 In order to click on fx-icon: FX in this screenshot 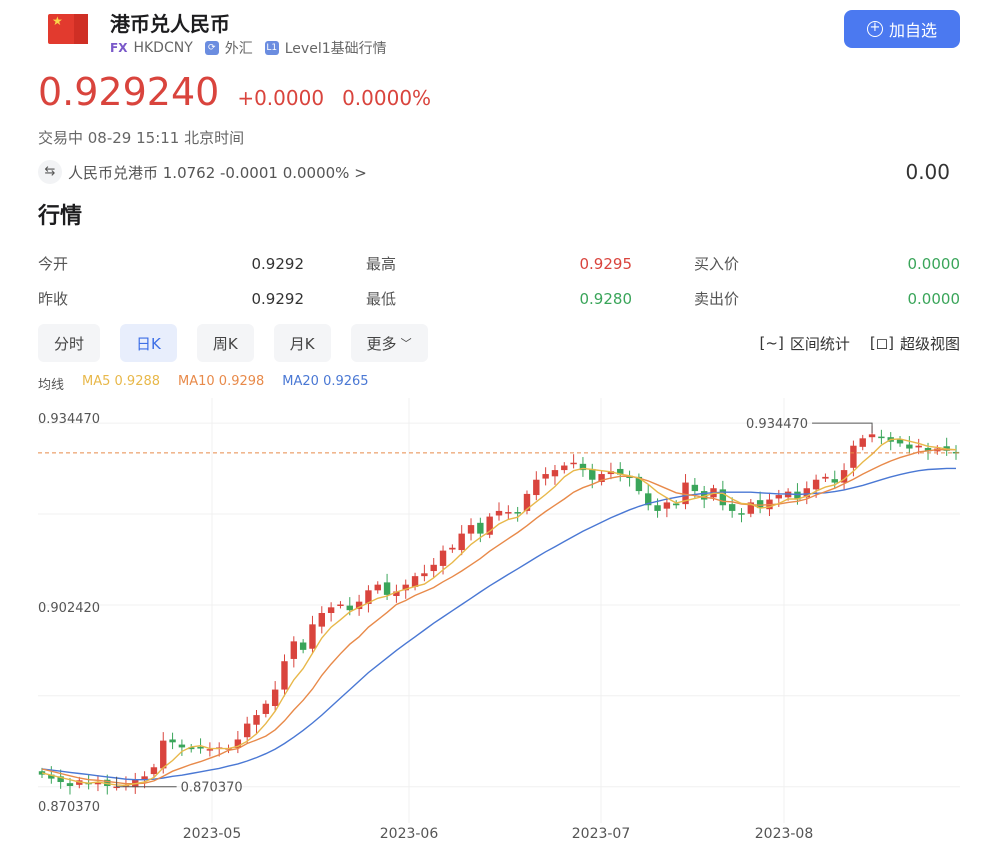, I will do `click(119, 48)`.